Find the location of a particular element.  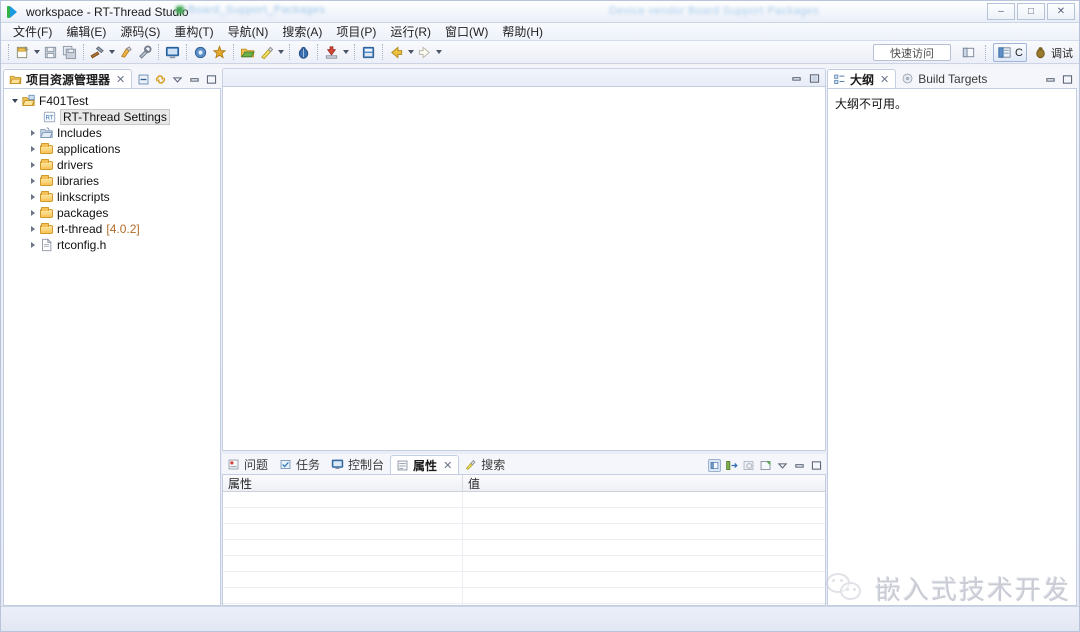

back-dropdown-arrow is located at coordinates (410, 52).